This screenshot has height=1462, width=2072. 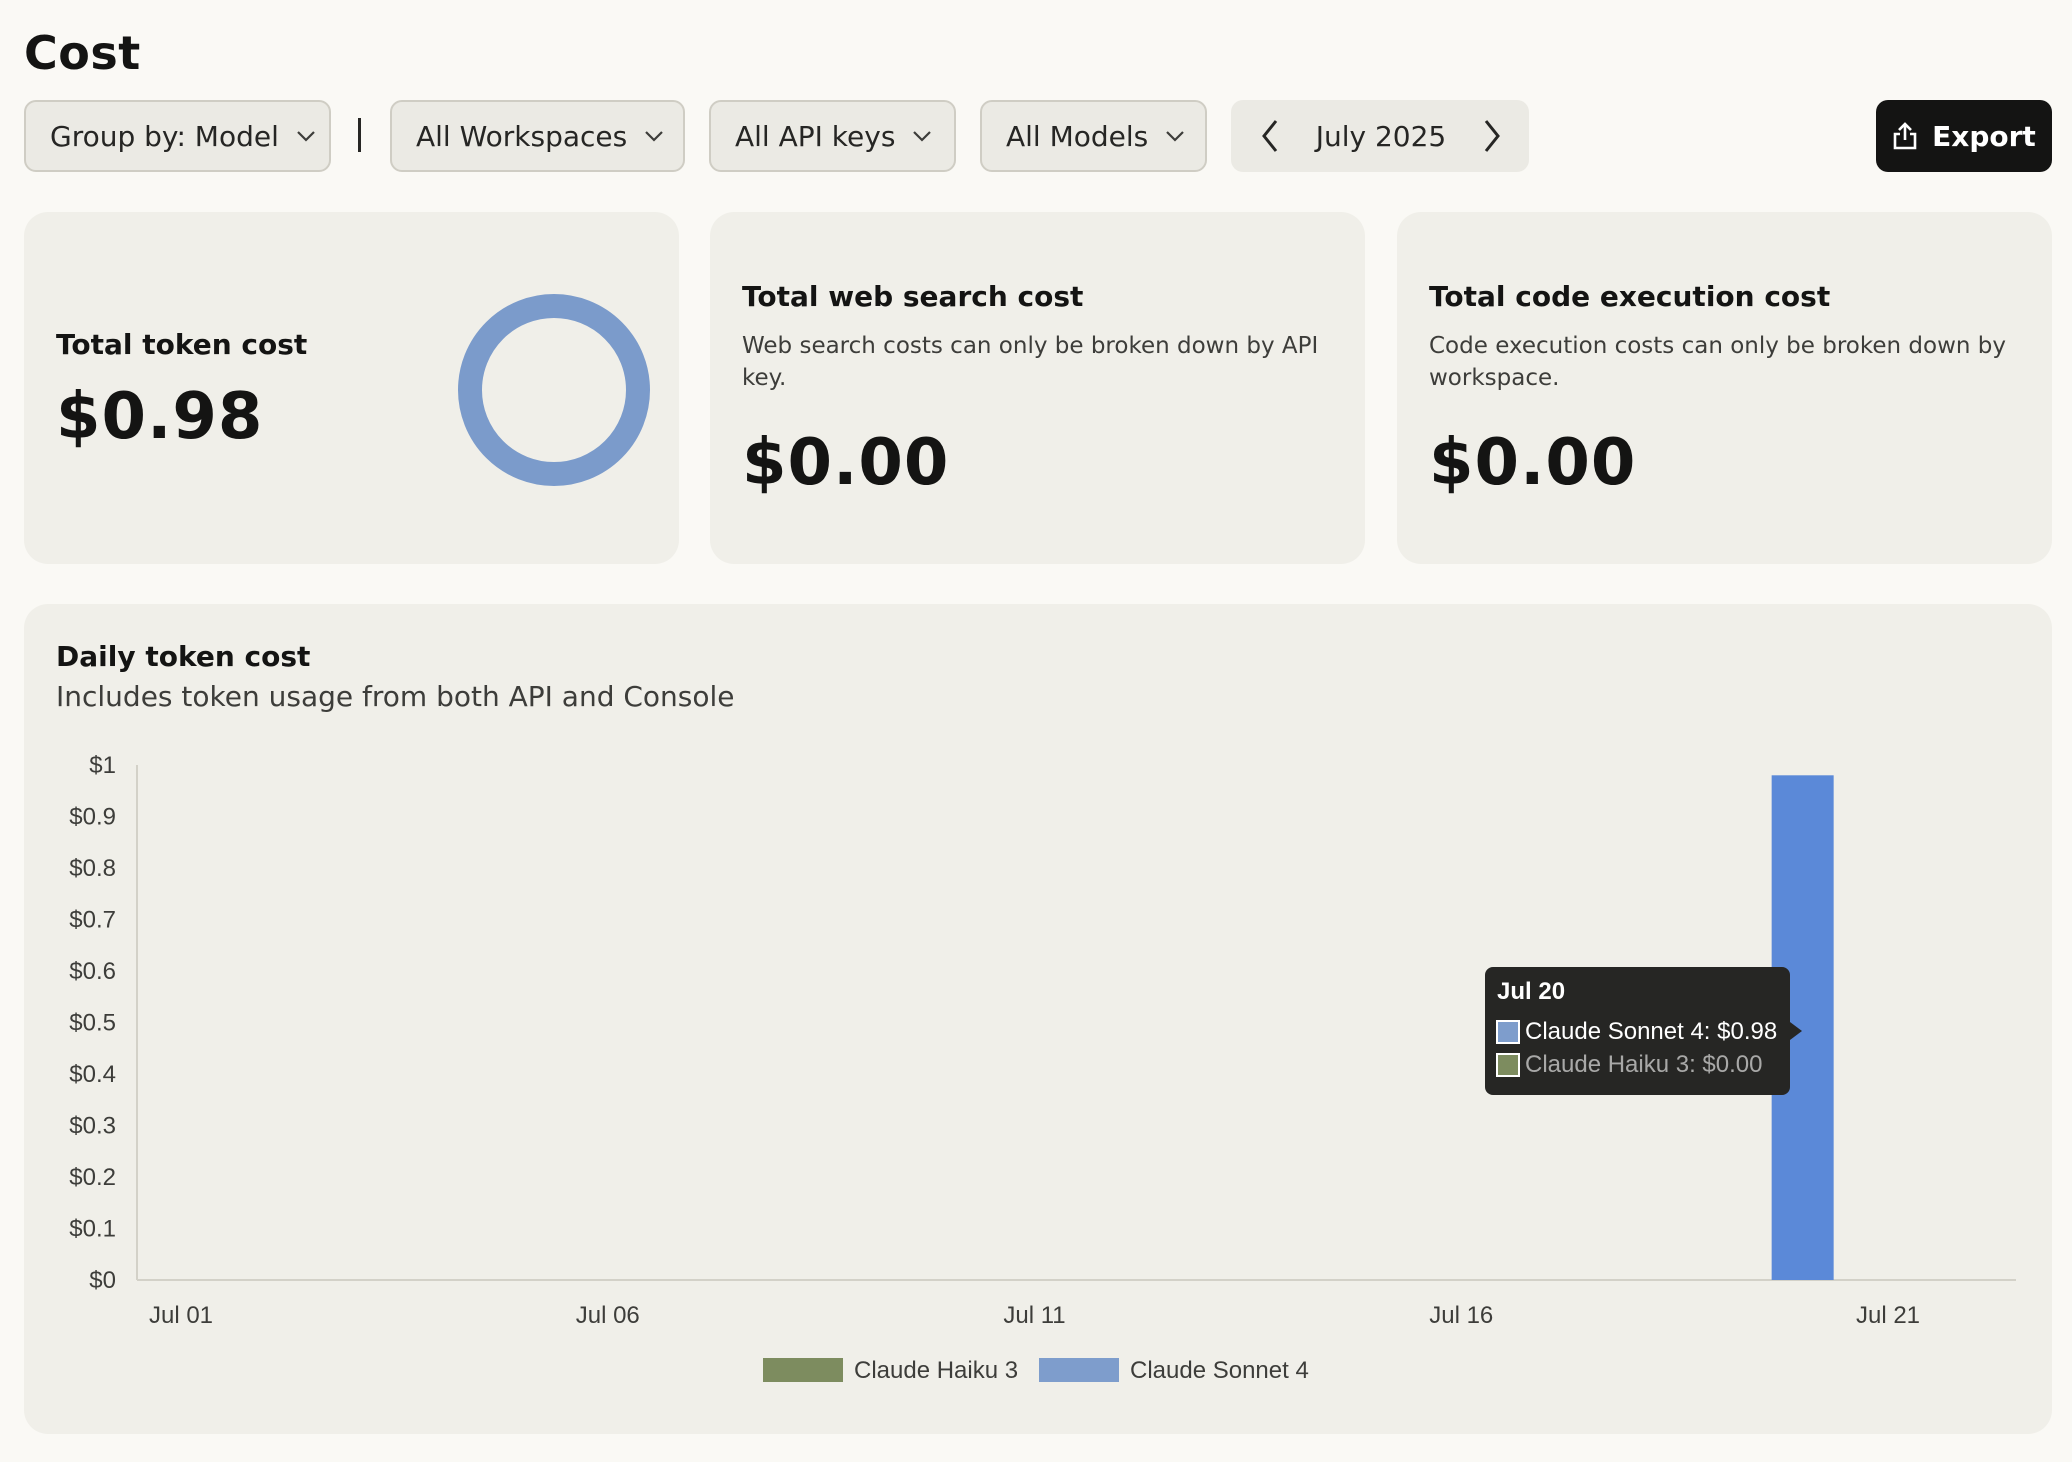 What do you see at coordinates (359, 135) in the screenshot?
I see `toolbar-divider` at bounding box center [359, 135].